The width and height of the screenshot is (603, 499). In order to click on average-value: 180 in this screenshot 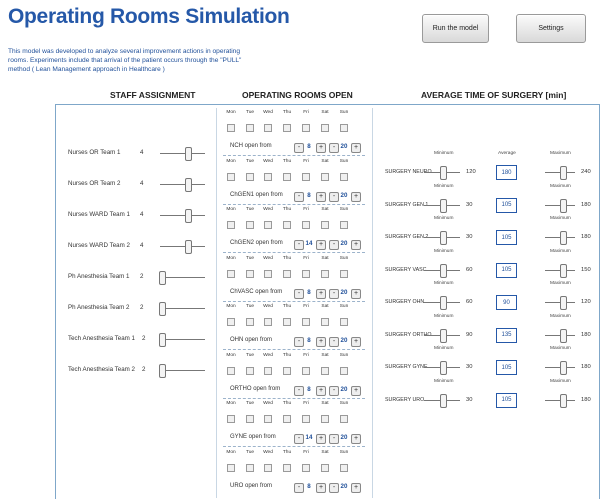, I will do `click(506, 172)`.